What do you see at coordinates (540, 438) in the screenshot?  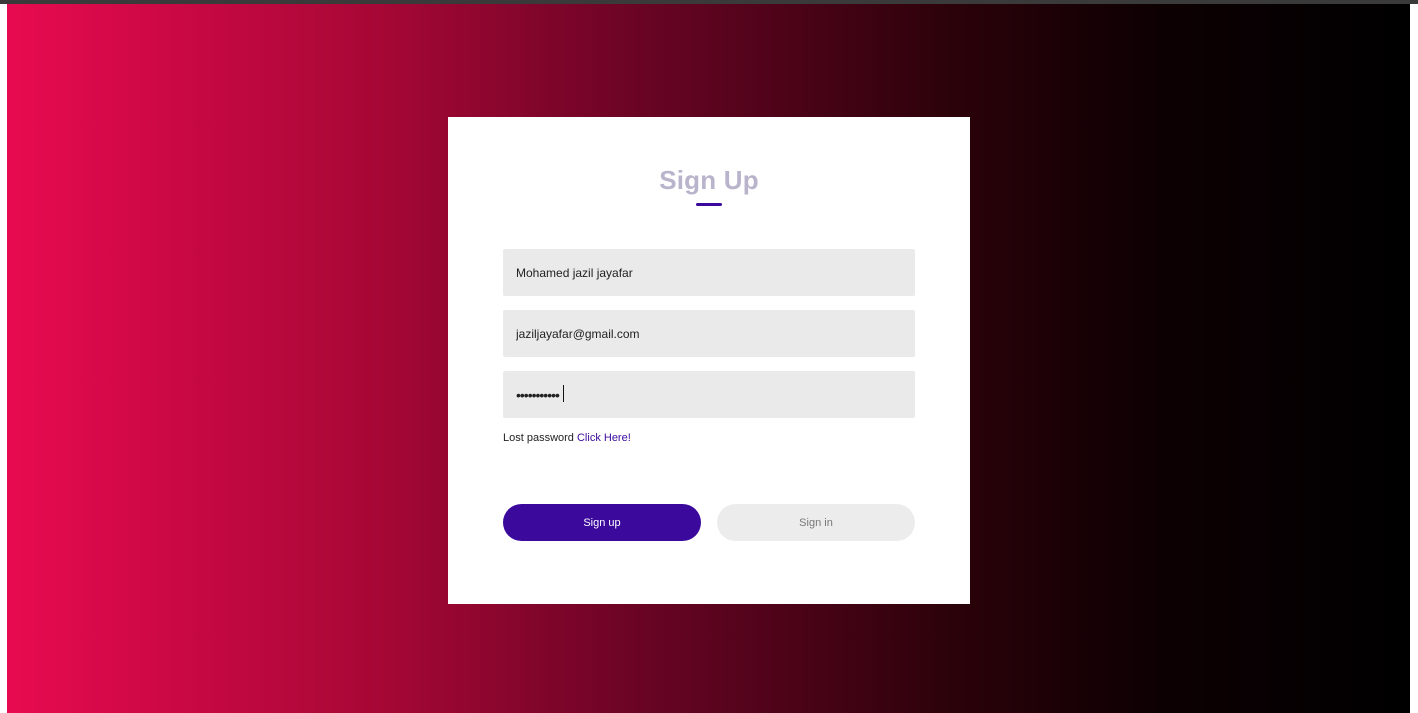 I see `lost-password-text: Lost password` at bounding box center [540, 438].